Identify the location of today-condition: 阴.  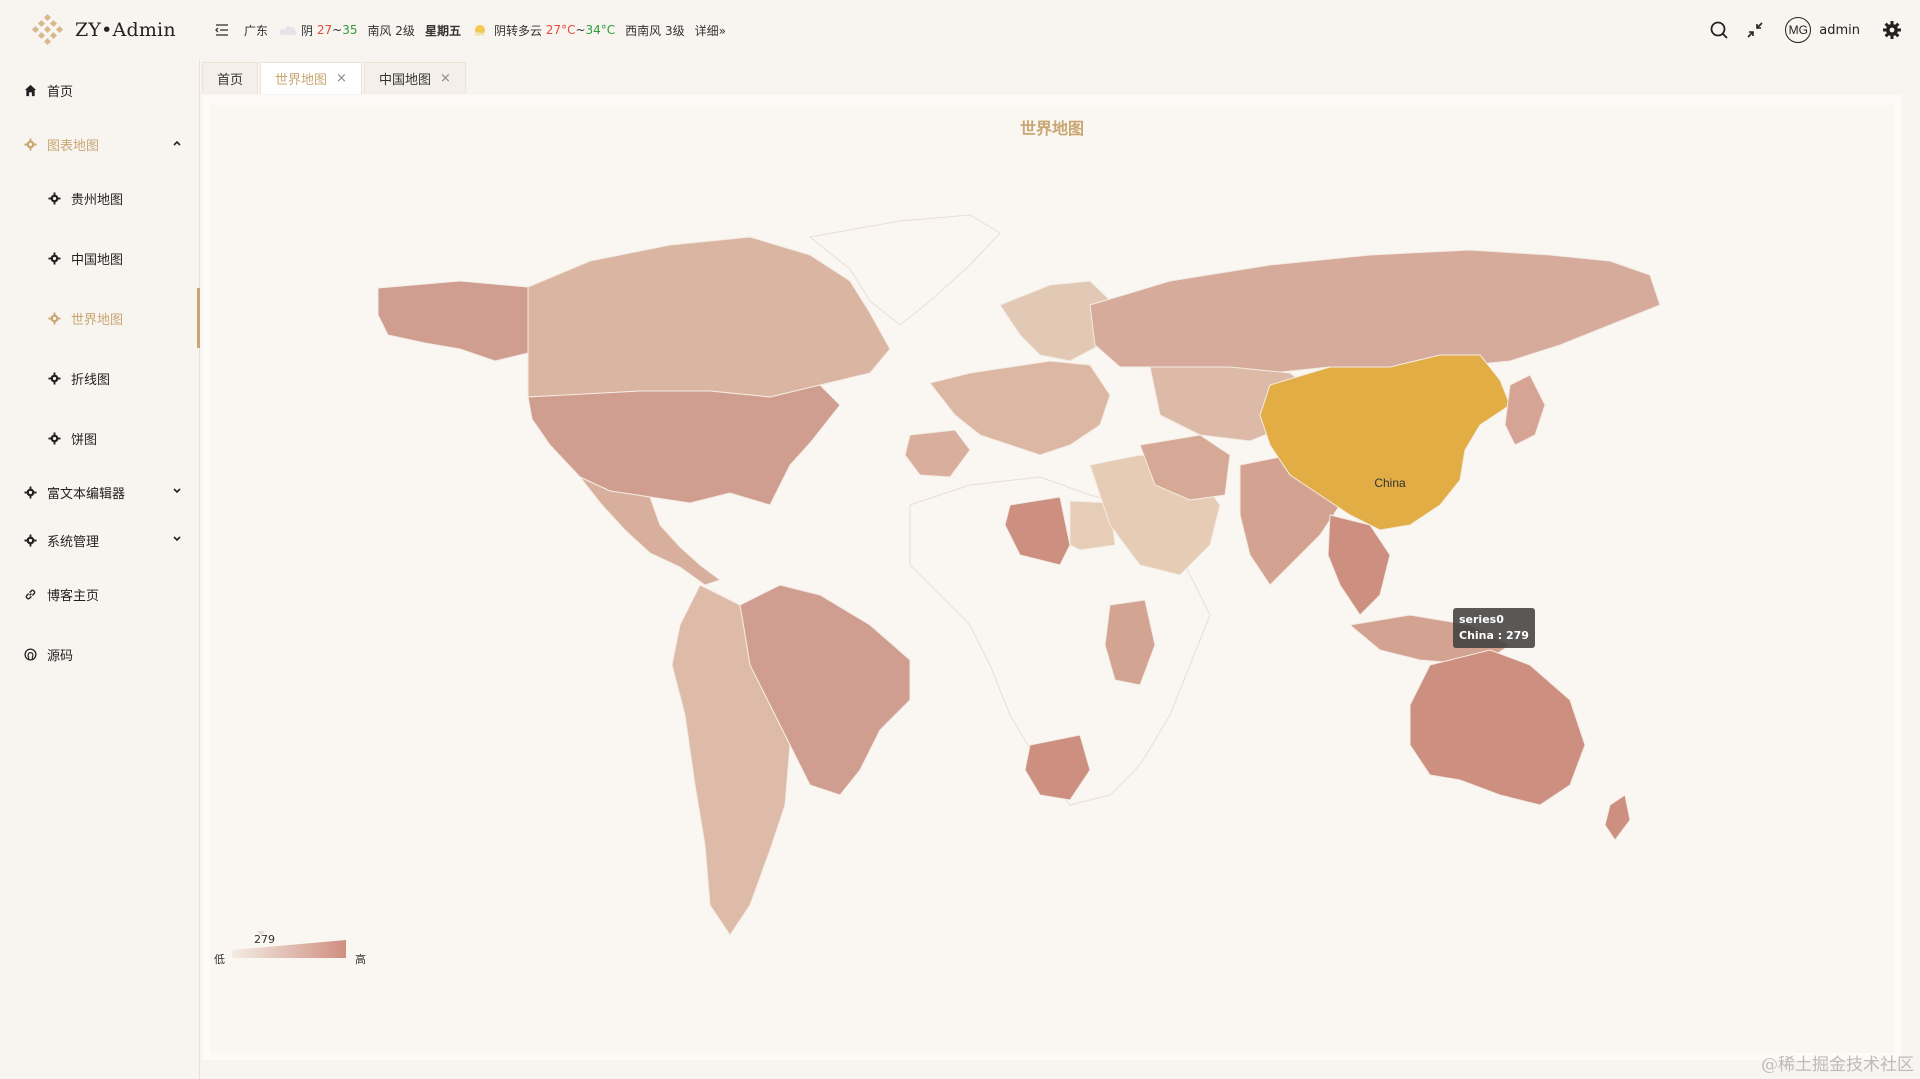
(307, 30).